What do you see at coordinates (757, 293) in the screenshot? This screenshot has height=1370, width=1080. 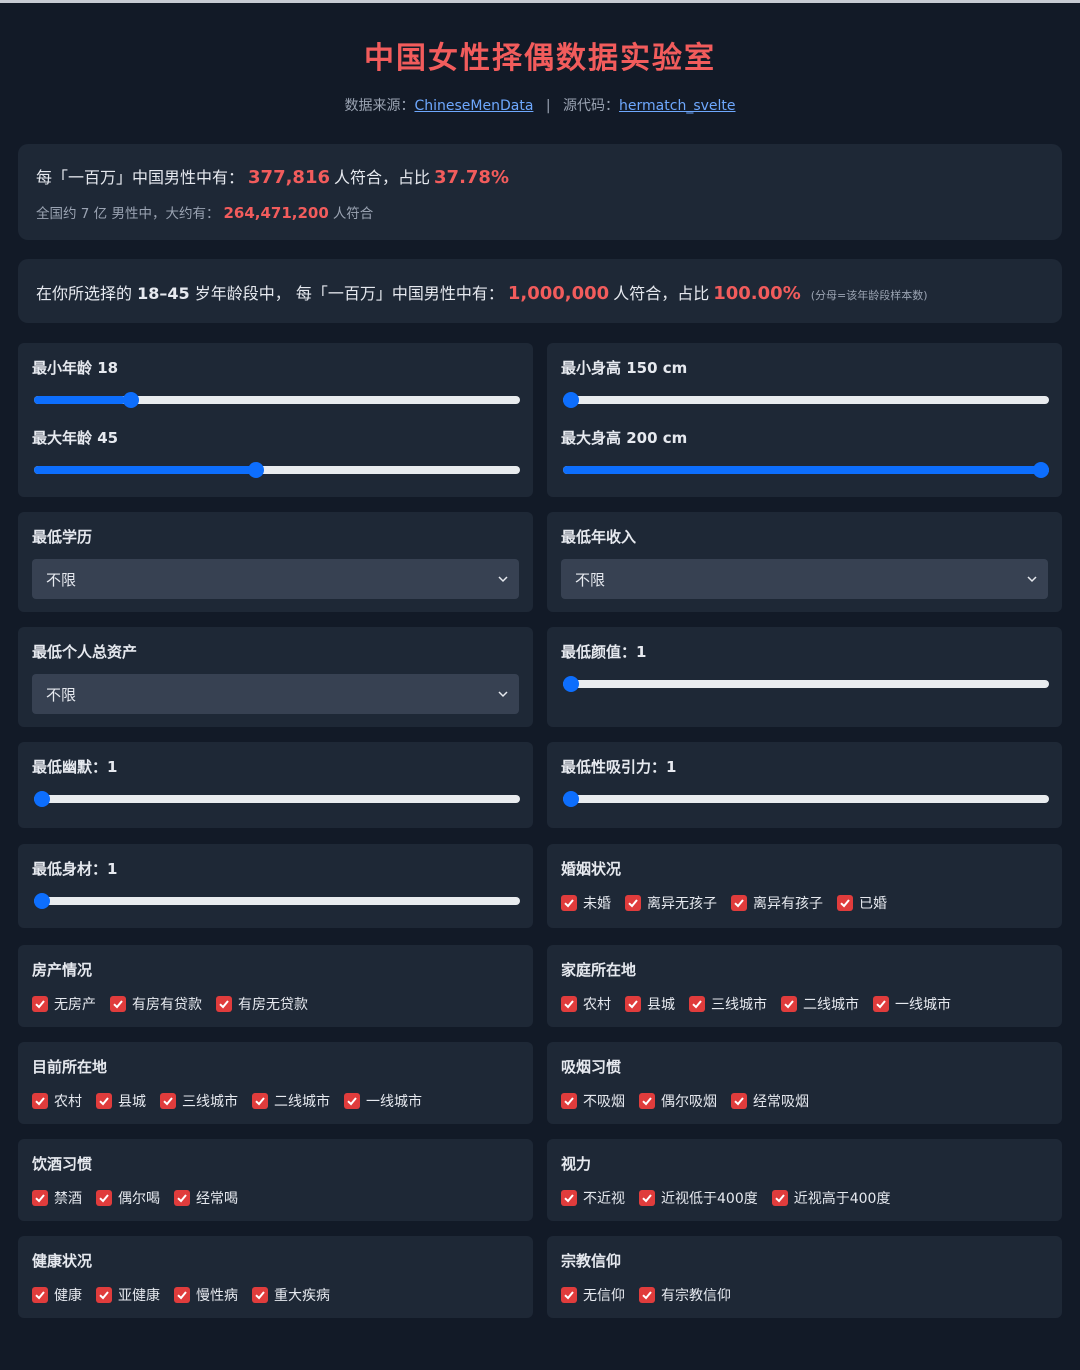 I see `age-summary-percent: 100.00%` at bounding box center [757, 293].